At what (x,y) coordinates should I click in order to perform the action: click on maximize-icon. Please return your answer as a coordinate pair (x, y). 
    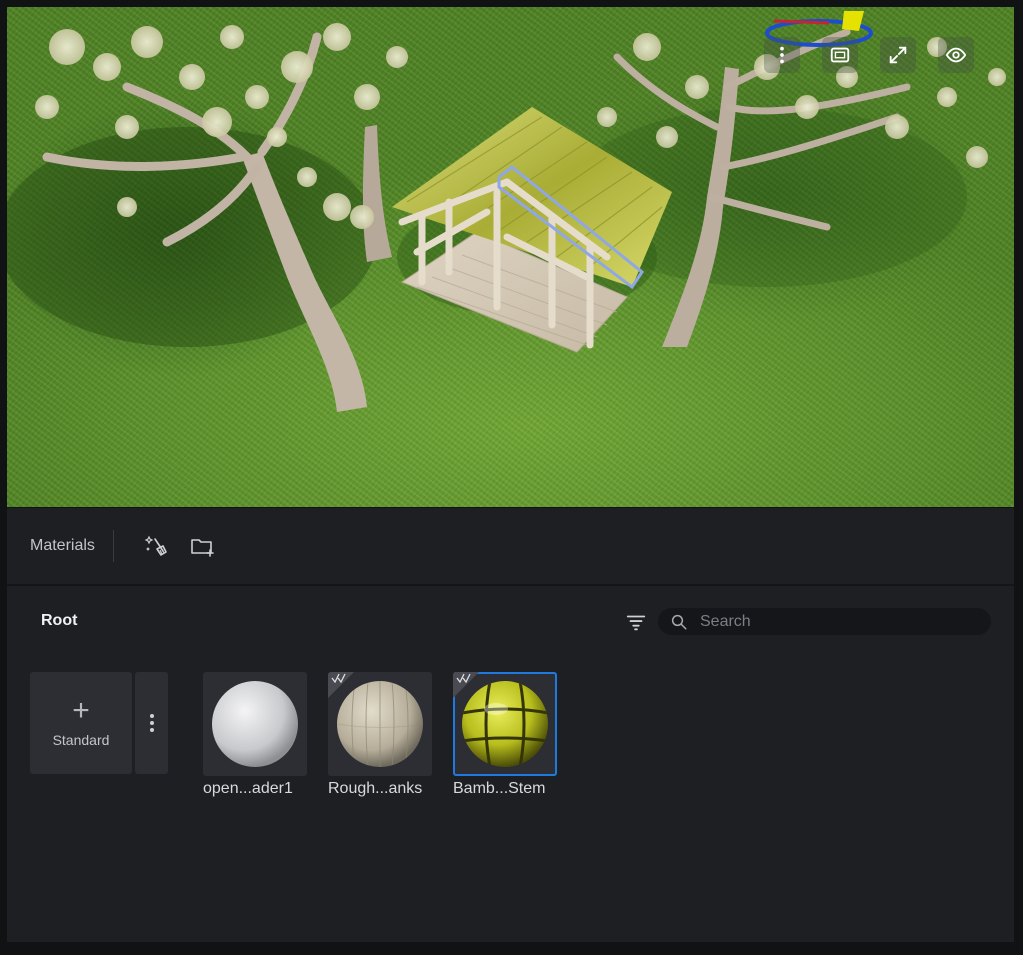
    Looking at the image, I should click on (898, 55).